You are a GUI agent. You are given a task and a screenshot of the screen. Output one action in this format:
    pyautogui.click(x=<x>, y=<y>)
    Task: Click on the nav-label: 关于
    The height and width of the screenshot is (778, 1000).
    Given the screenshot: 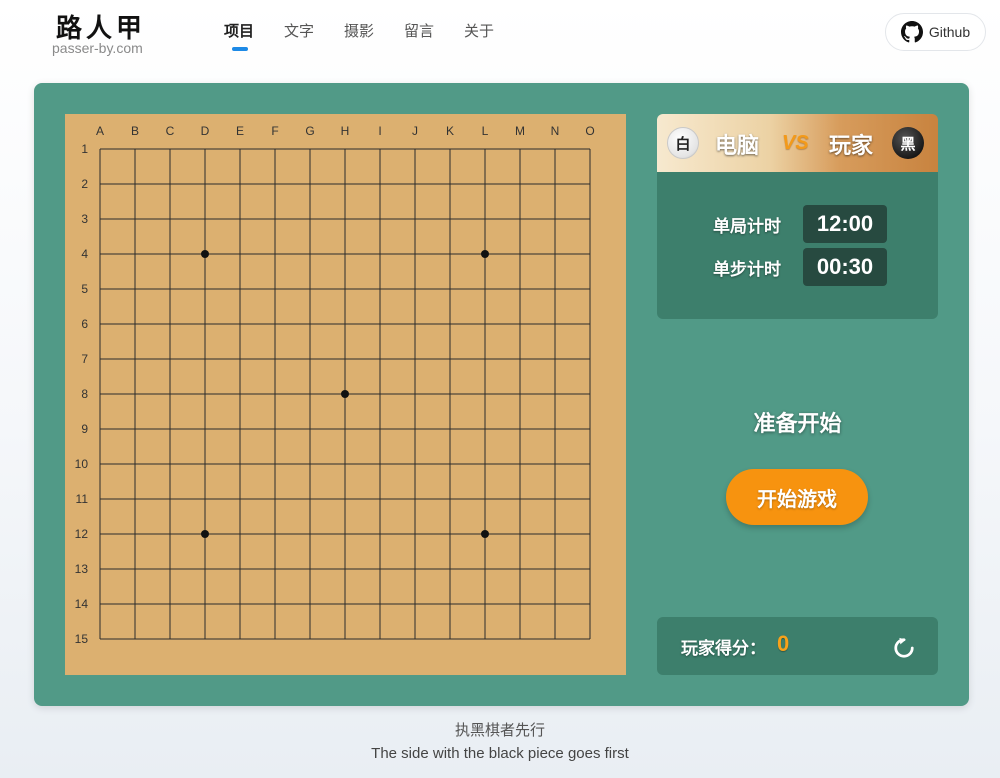 What is the action you would take?
    pyautogui.click(x=479, y=31)
    